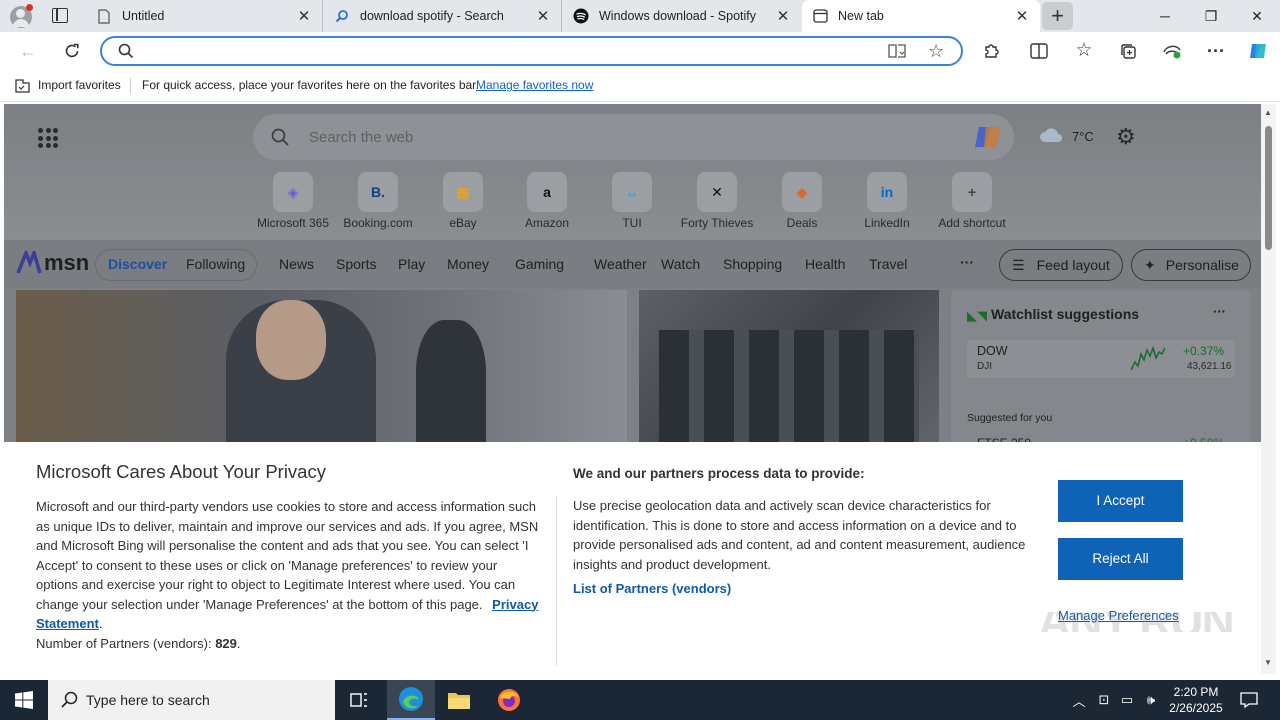  What do you see at coordinates (1216, 51) in the screenshot?
I see `more-options-icon: ···` at bounding box center [1216, 51].